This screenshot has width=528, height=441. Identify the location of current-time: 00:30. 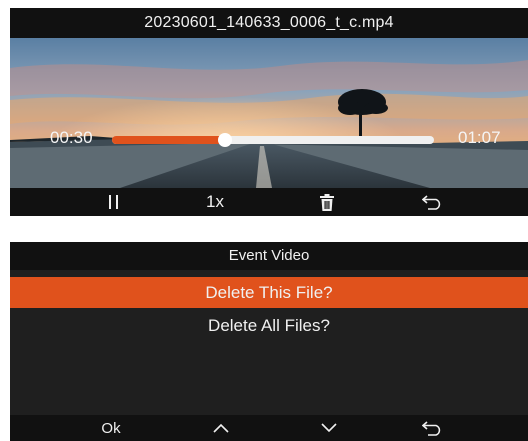
(71, 137).